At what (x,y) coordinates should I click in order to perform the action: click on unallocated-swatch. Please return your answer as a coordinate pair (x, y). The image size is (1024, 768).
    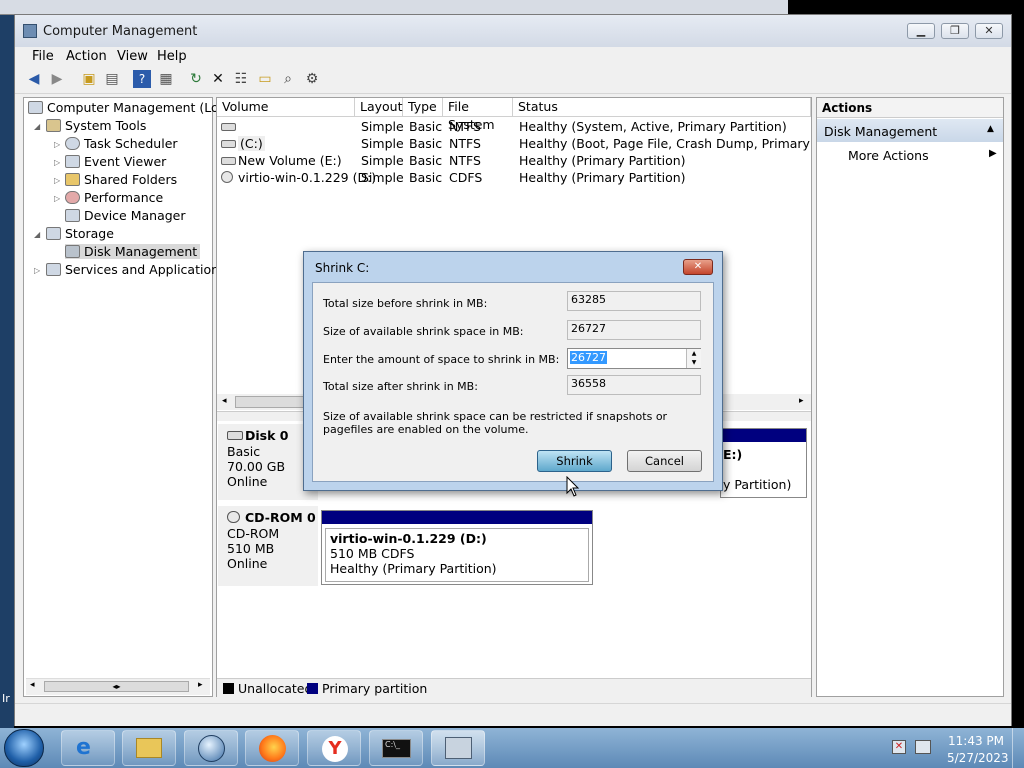
    Looking at the image, I should click on (228, 688).